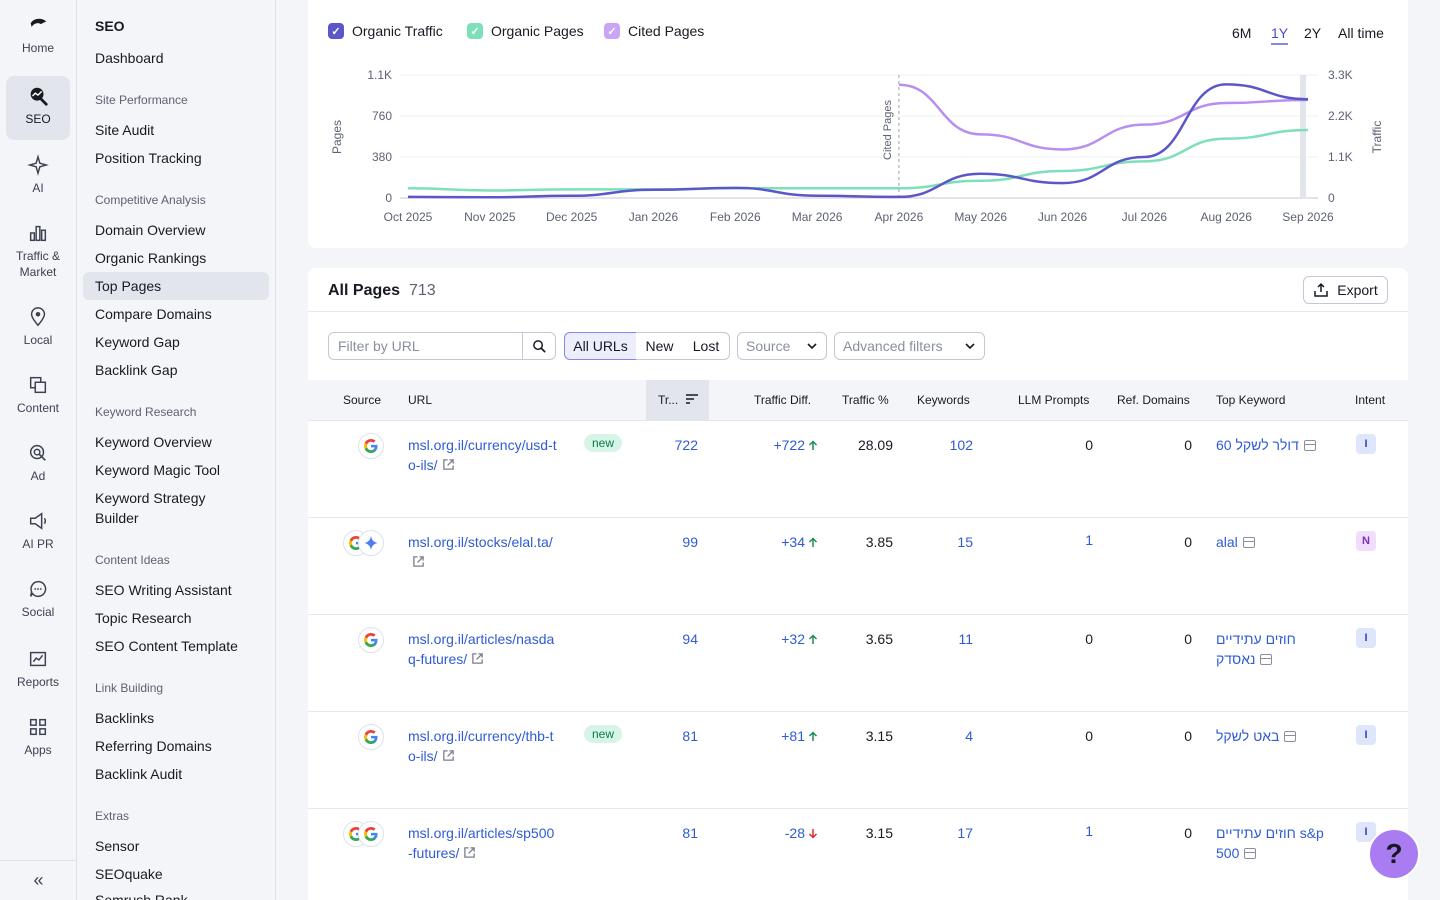 The image size is (1440, 900). I want to click on top-keyword-link: חוזים עתידיים s&p 500, so click(1271, 843).